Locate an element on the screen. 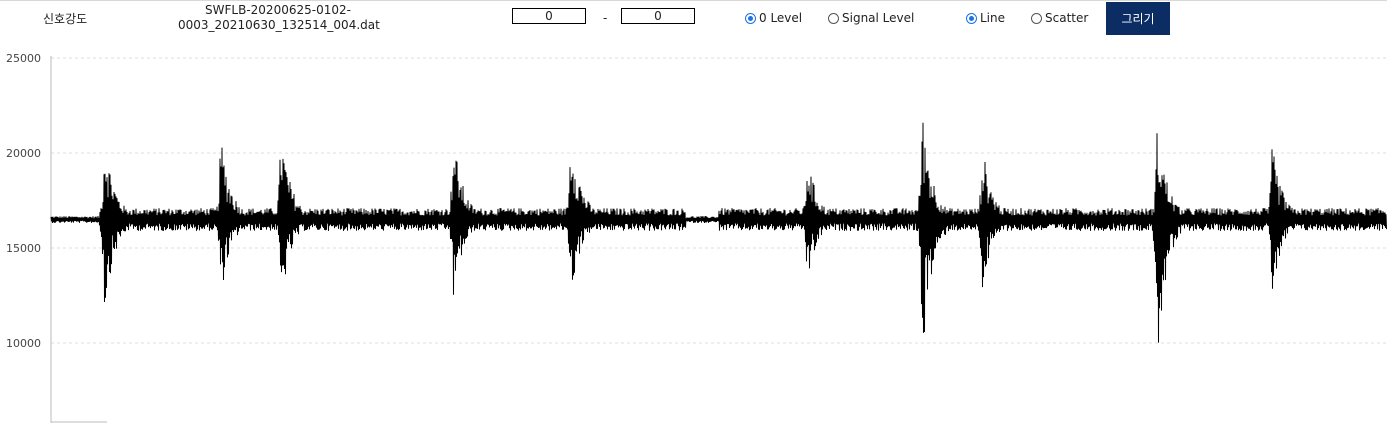 This screenshot has height=427, width=1387. radio-signal-level-label: Signal Level is located at coordinates (878, 18).